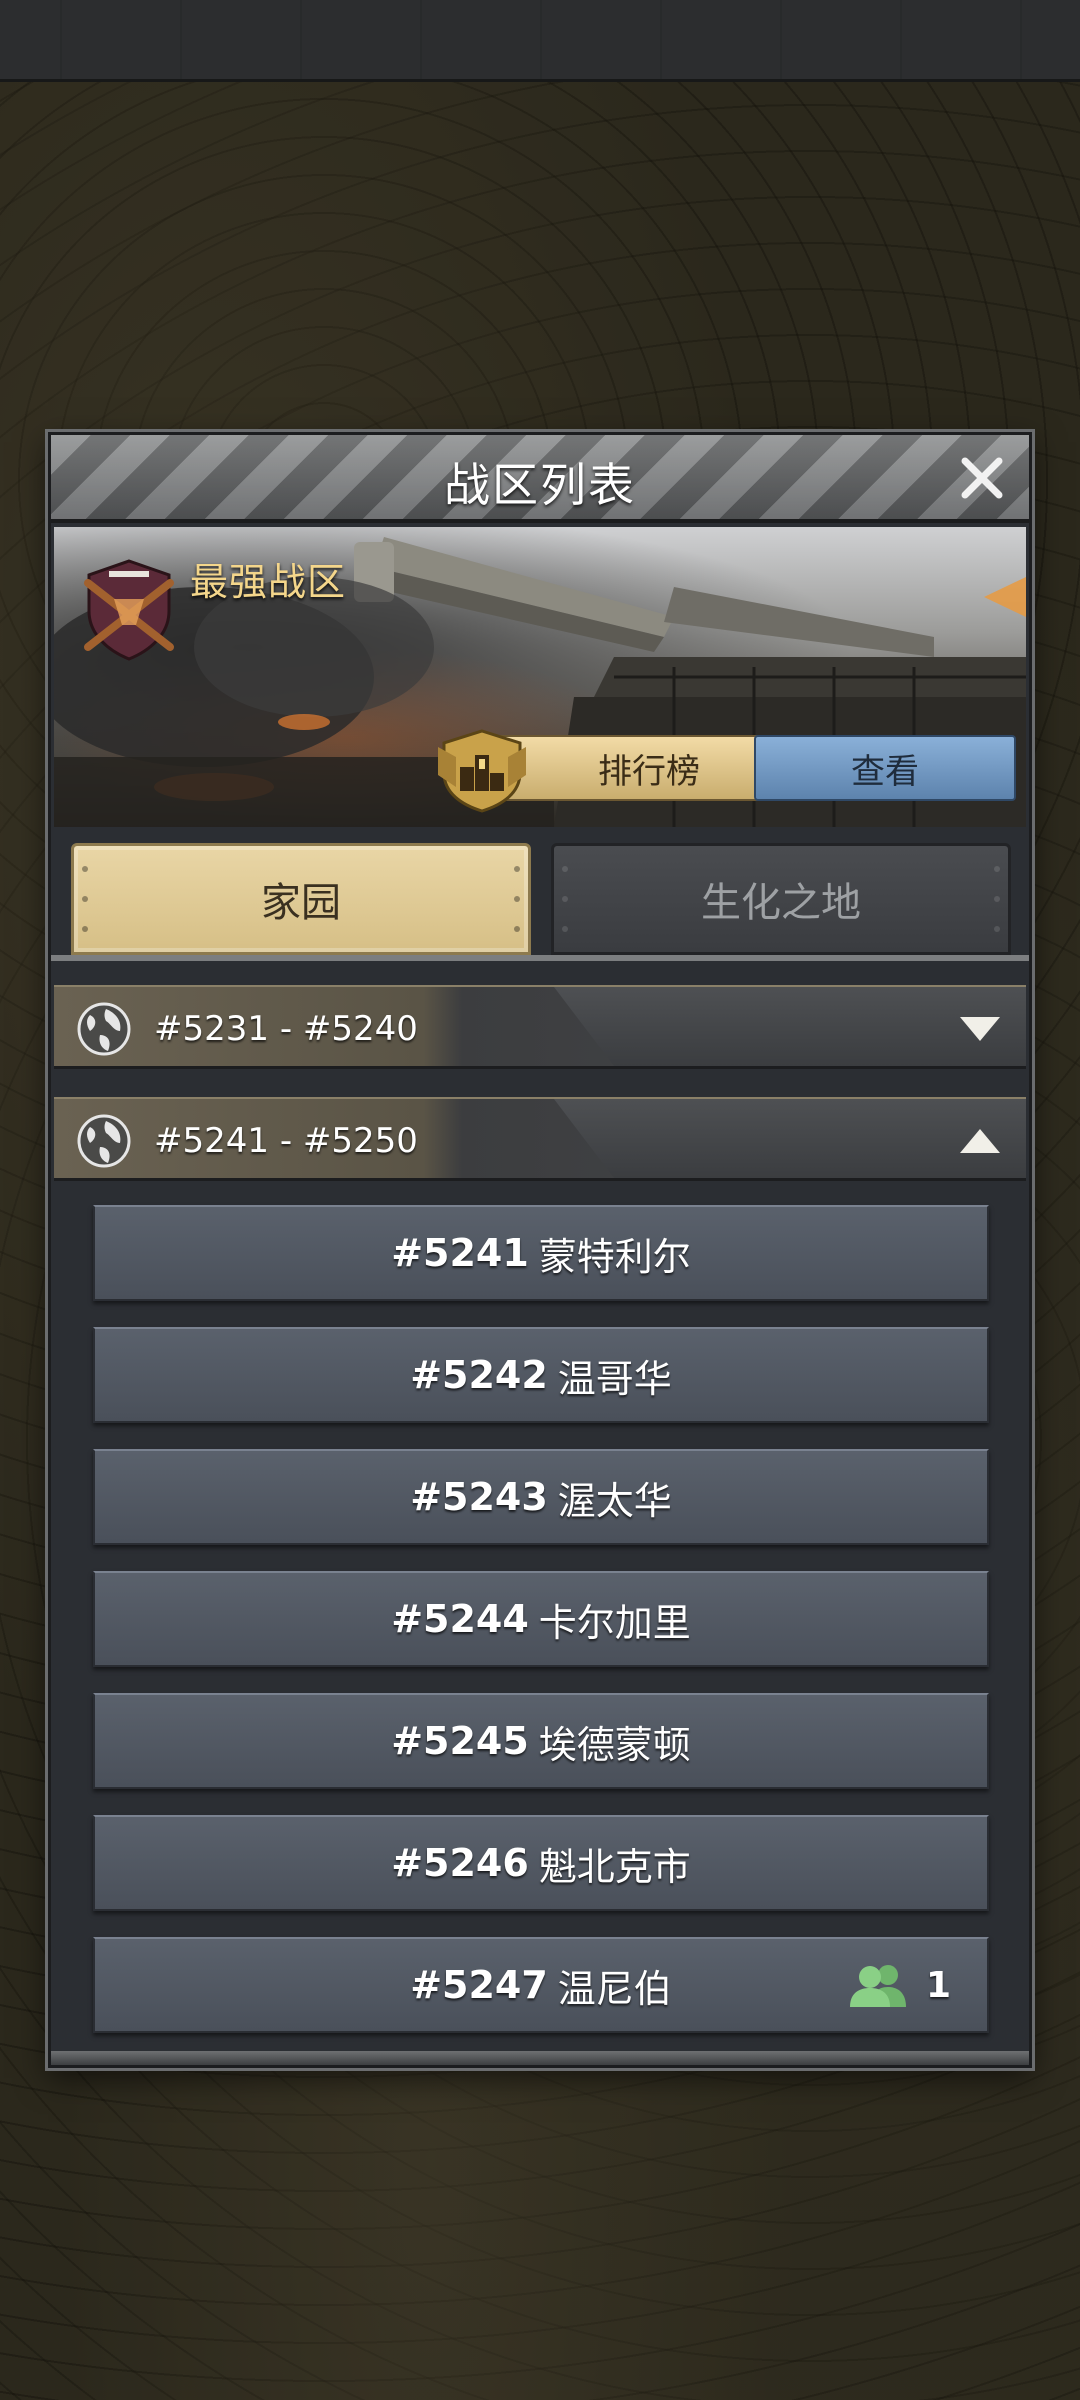 This screenshot has width=1080, height=2400. I want to click on server-name: 卡尔加里, so click(614, 1622).